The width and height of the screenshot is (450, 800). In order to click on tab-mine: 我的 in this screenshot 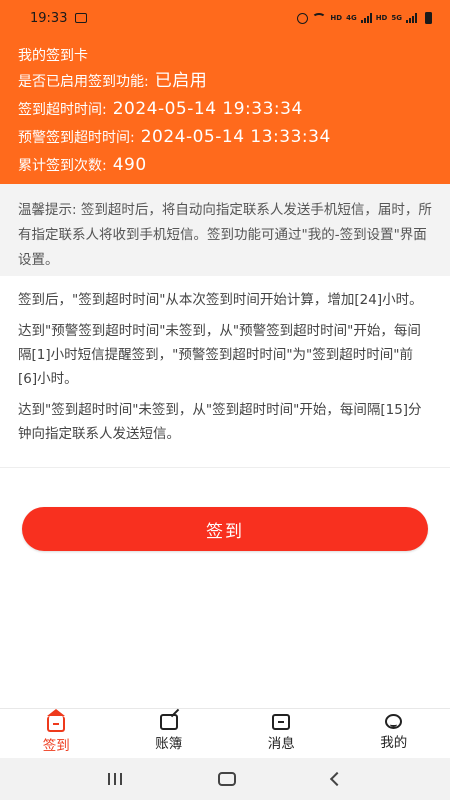, I will do `click(394, 733)`.